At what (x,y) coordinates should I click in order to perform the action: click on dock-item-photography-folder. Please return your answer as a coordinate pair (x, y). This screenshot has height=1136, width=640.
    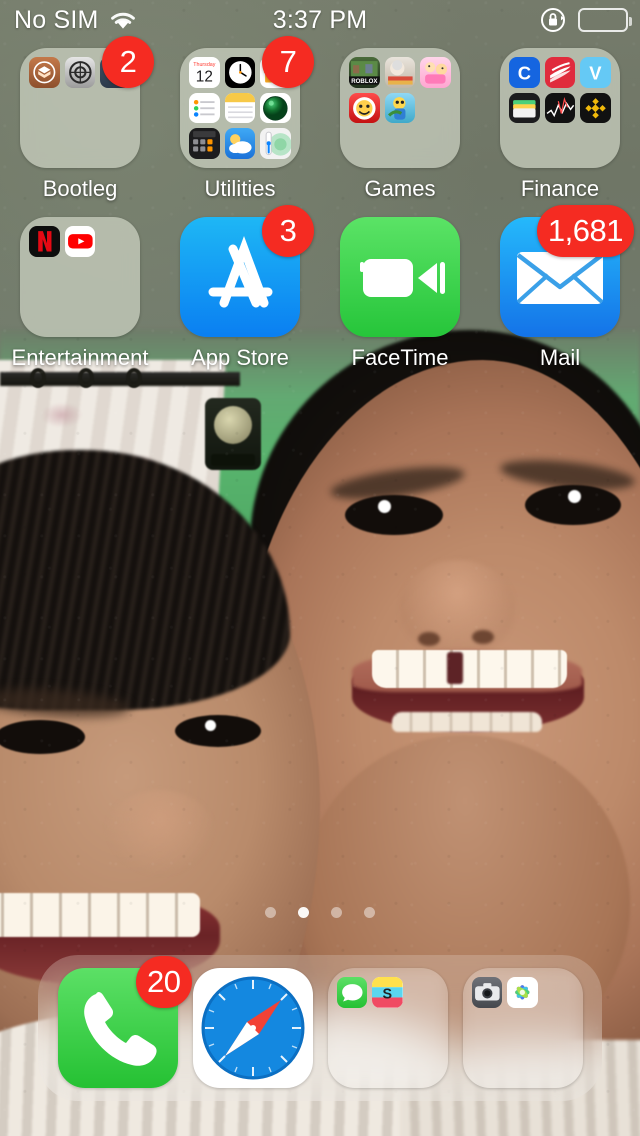
    Looking at the image, I should click on (522, 1028).